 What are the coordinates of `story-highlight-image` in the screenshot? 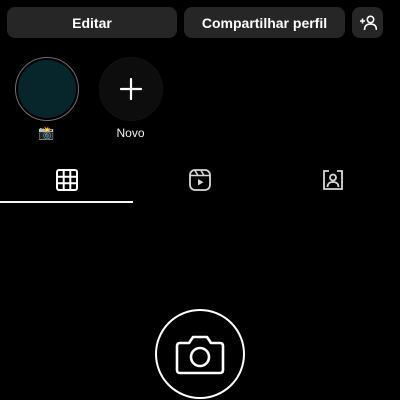 It's located at (46, 89).